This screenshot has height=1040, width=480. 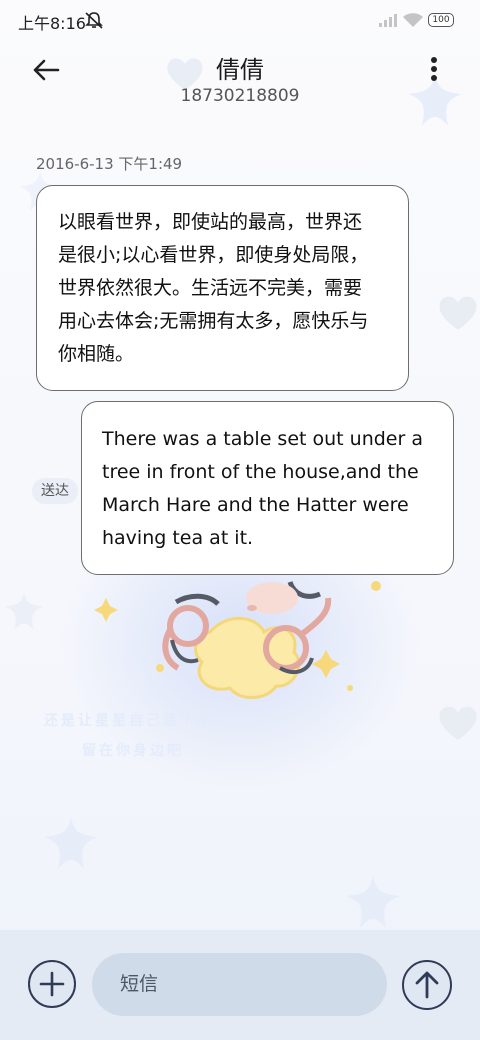 I want to click on signal-icon, so click(x=388, y=20).